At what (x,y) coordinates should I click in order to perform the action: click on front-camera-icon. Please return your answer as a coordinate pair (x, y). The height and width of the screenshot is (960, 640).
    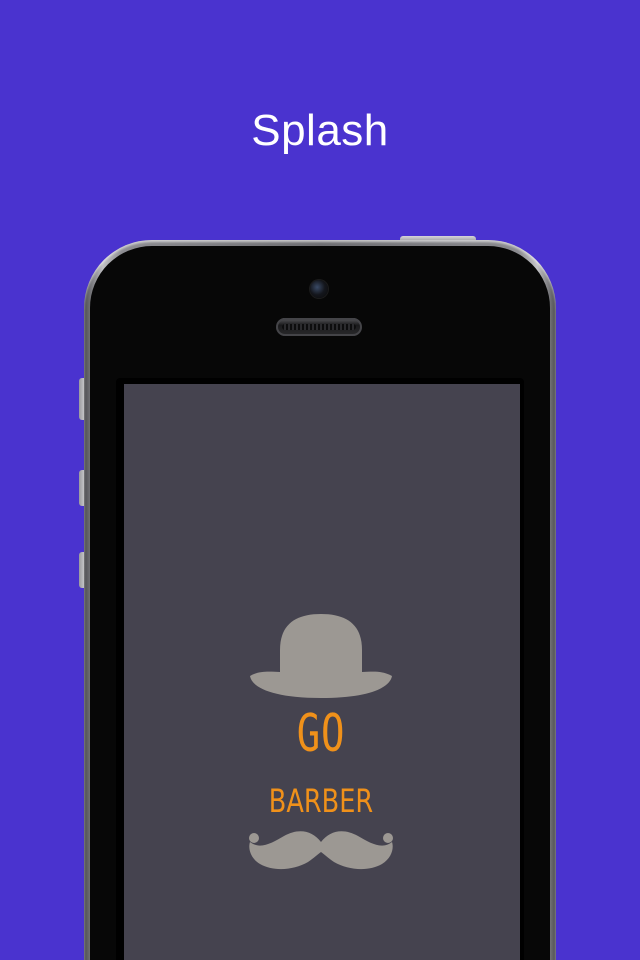
    Looking at the image, I should click on (319, 289).